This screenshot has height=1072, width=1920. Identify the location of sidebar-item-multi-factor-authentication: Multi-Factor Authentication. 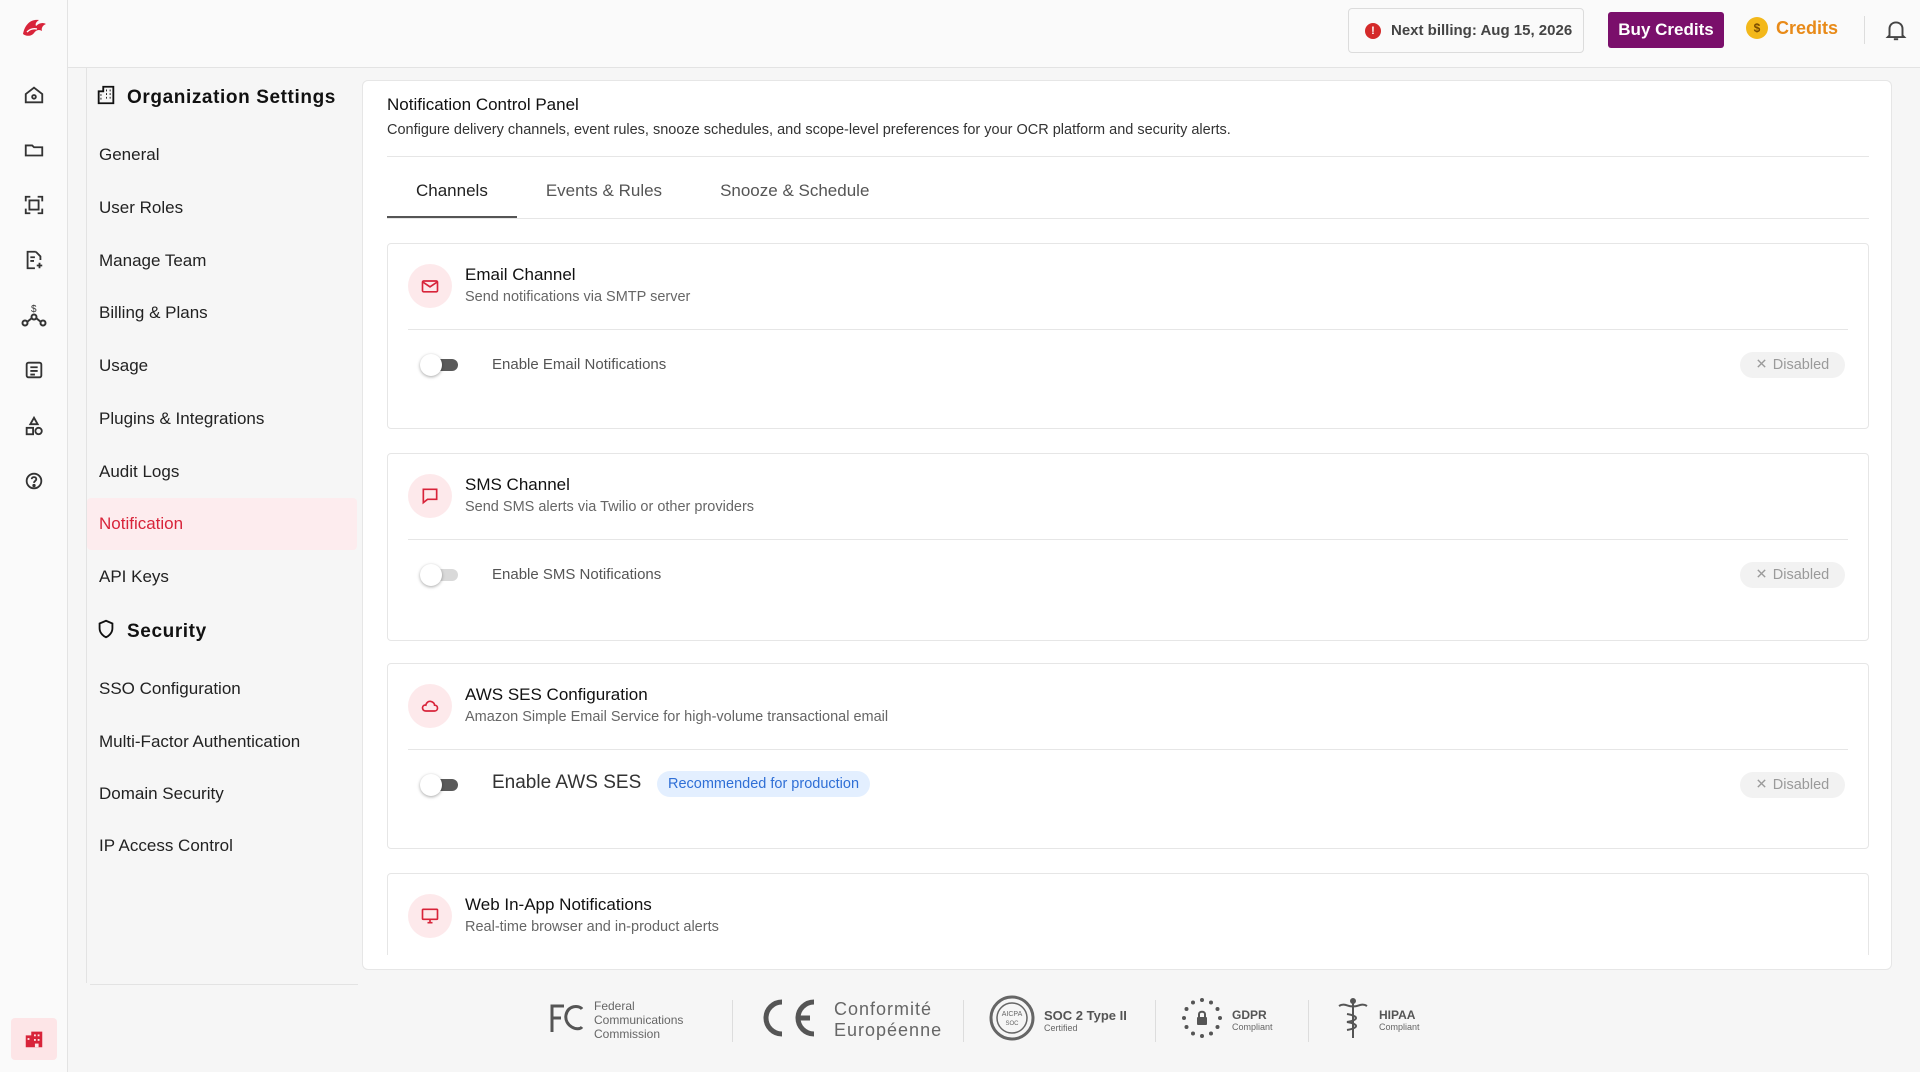
(222, 742).